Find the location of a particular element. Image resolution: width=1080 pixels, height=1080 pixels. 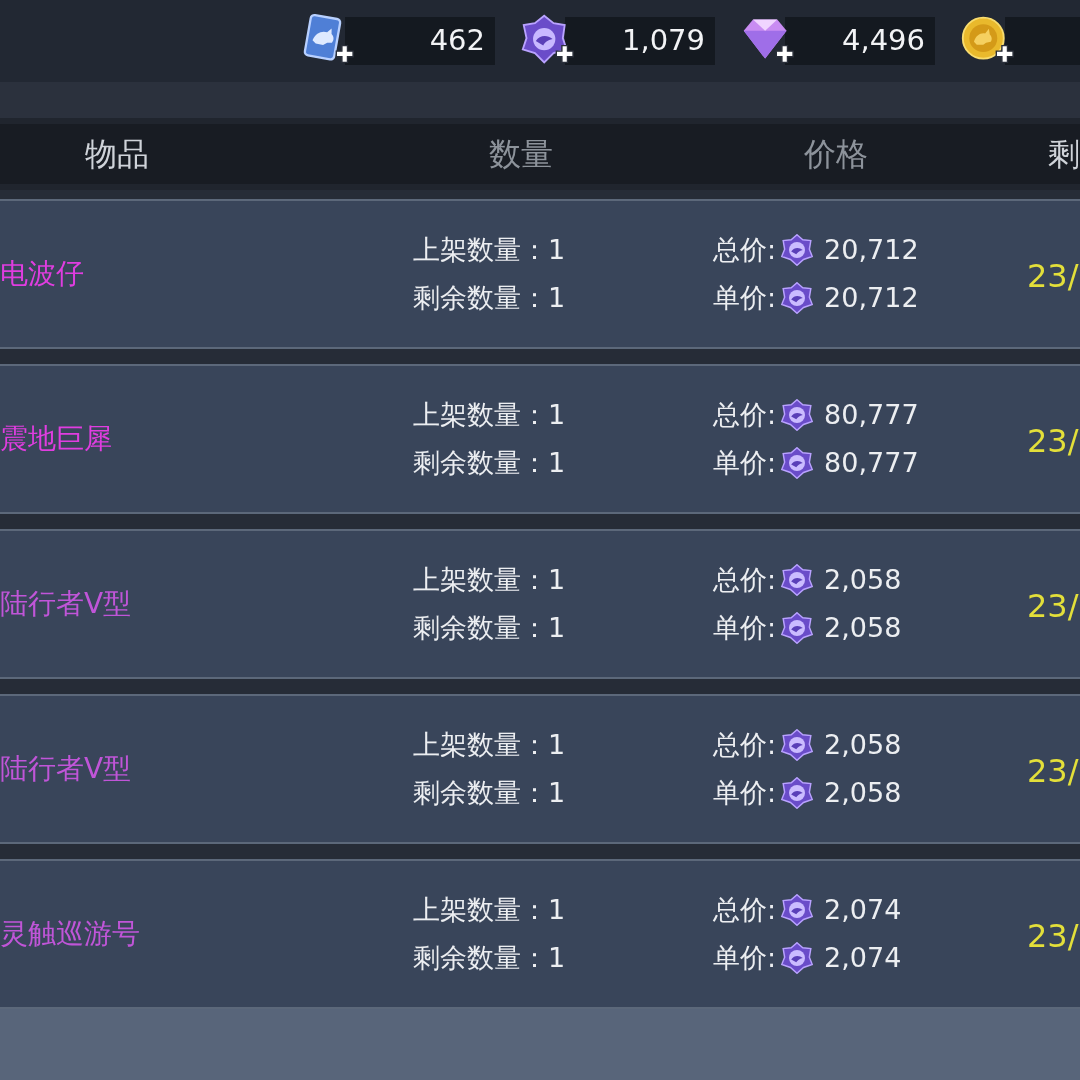

item-name: 灵触巡游号 is located at coordinates (70, 933).